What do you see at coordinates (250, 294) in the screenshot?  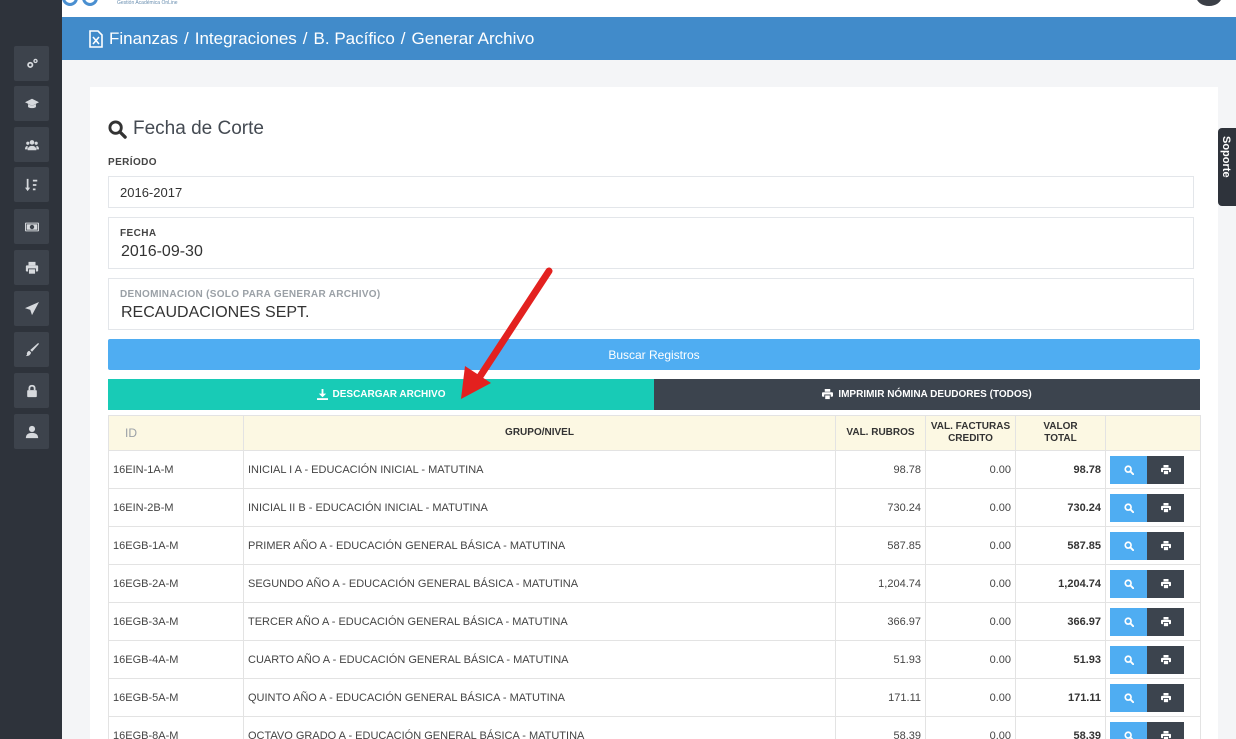 I see `denominacion-label: DENOMINACION (SOLO PARA GENERAR ARCHIVO)` at bounding box center [250, 294].